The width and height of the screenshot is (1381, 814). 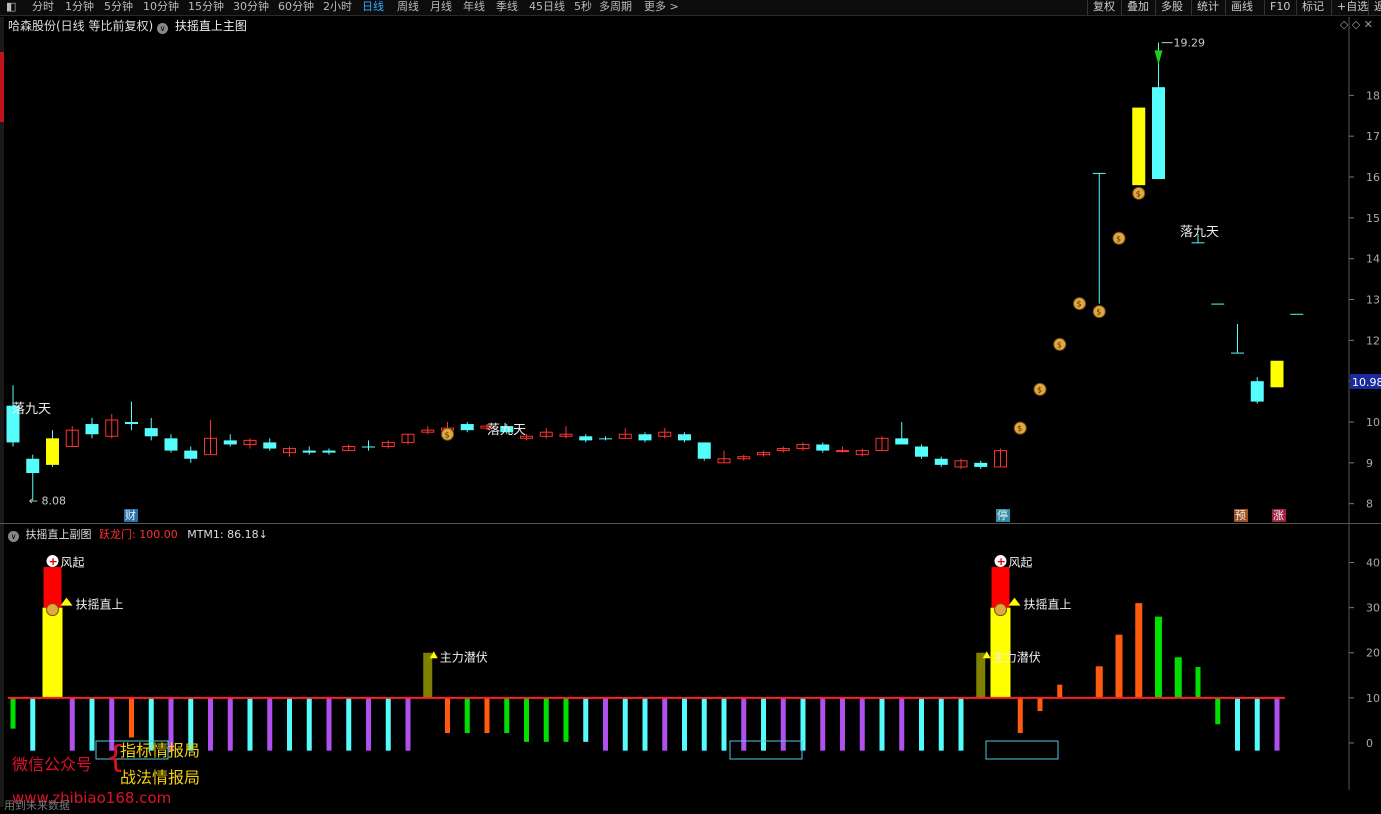 What do you see at coordinates (1373, 259) in the screenshot?
I see `price-tick-label: 14` at bounding box center [1373, 259].